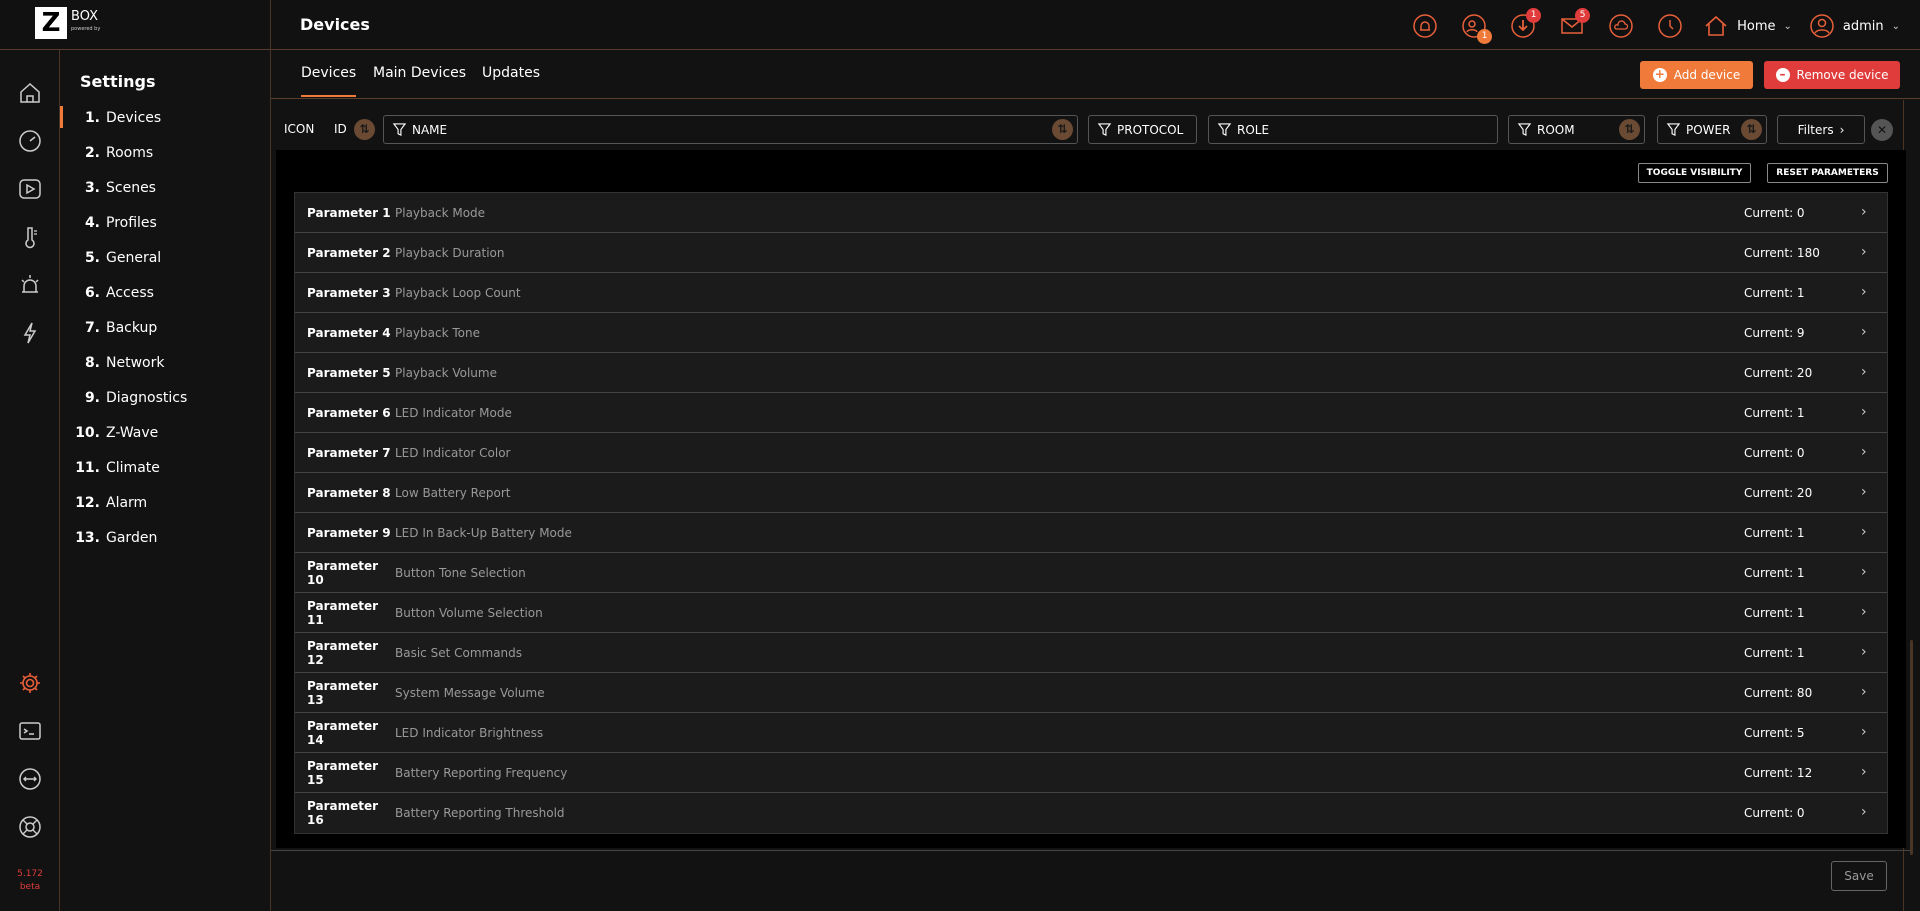 This screenshot has width=1920, height=911. Describe the element at coordinates (1782, 75) in the screenshot. I see `minus-icon: –` at that location.